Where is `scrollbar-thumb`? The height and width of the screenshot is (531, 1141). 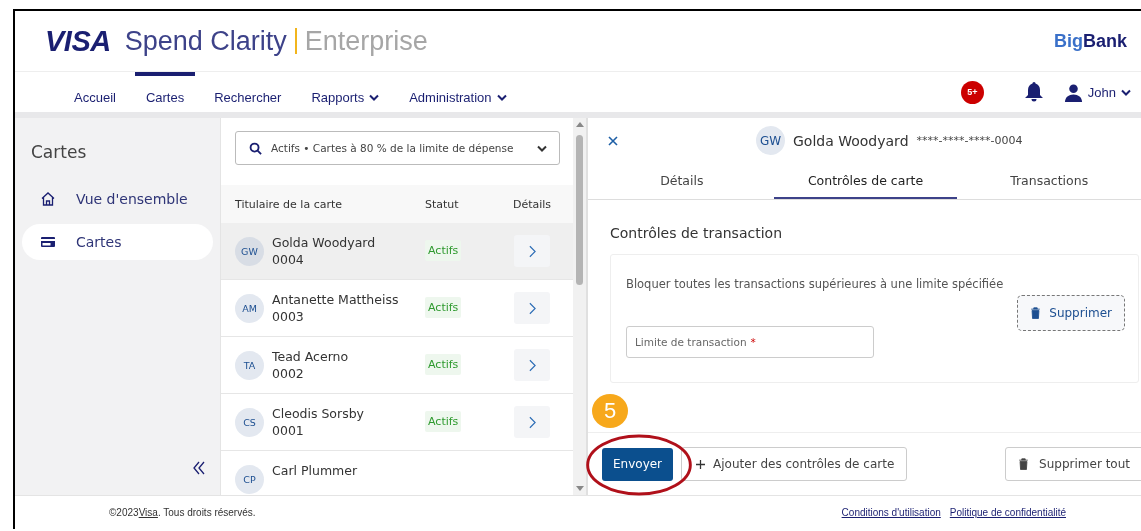 scrollbar-thumb is located at coordinates (579, 210).